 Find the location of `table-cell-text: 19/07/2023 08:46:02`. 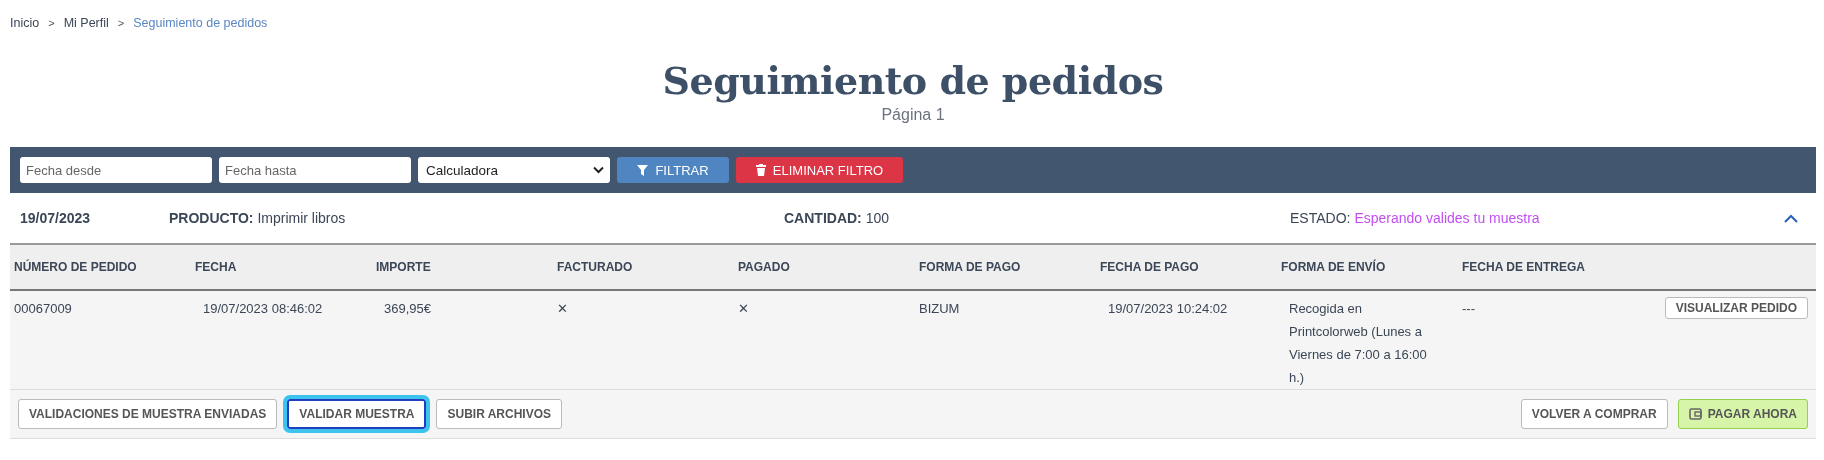

table-cell-text: 19/07/2023 08:46:02 is located at coordinates (263, 309).